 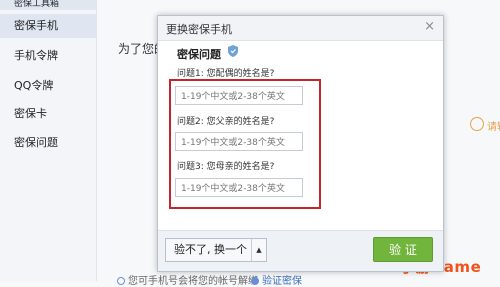 What do you see at coordinates (193, 281) in the screenshot?
I see `bottom-note-text: 您可手机号会将您的帐号解绑` at bounding box center [193, 281].